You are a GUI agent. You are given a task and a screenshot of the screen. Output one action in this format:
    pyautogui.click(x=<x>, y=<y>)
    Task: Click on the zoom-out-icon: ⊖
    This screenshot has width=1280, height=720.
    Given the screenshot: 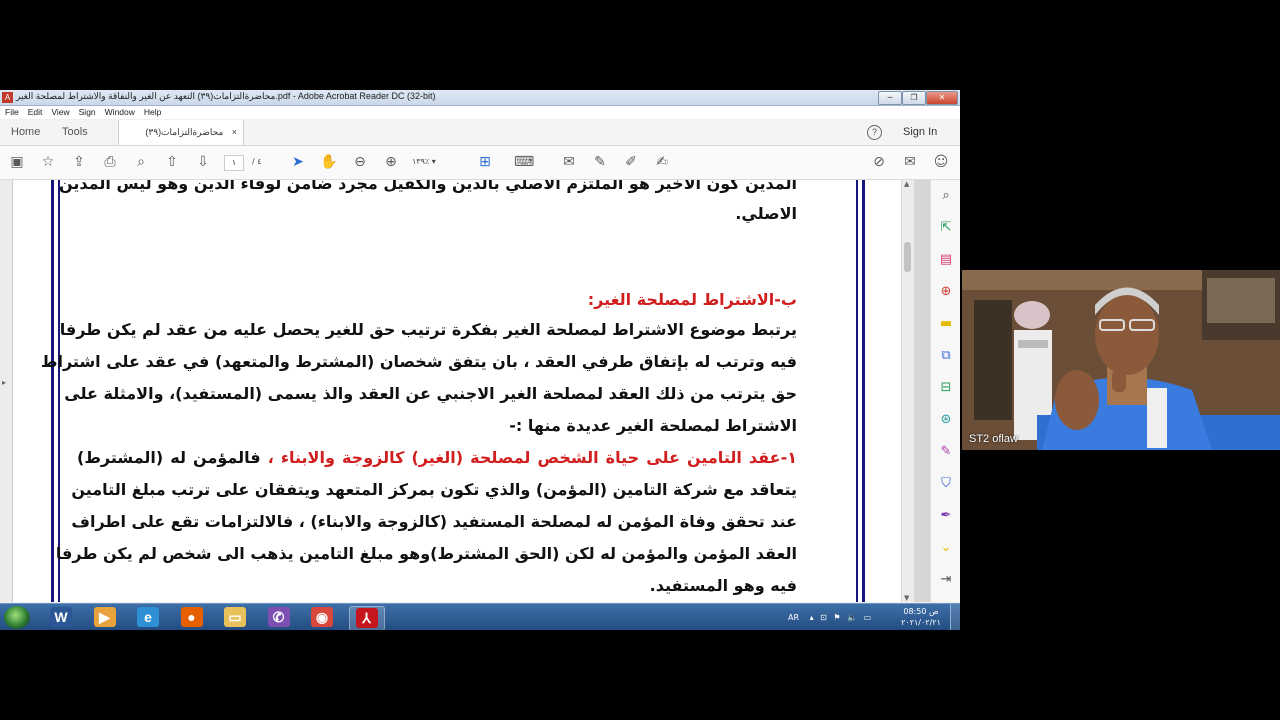 What is the action you would take?
    pyautogui.click(x=360, y=162)
    